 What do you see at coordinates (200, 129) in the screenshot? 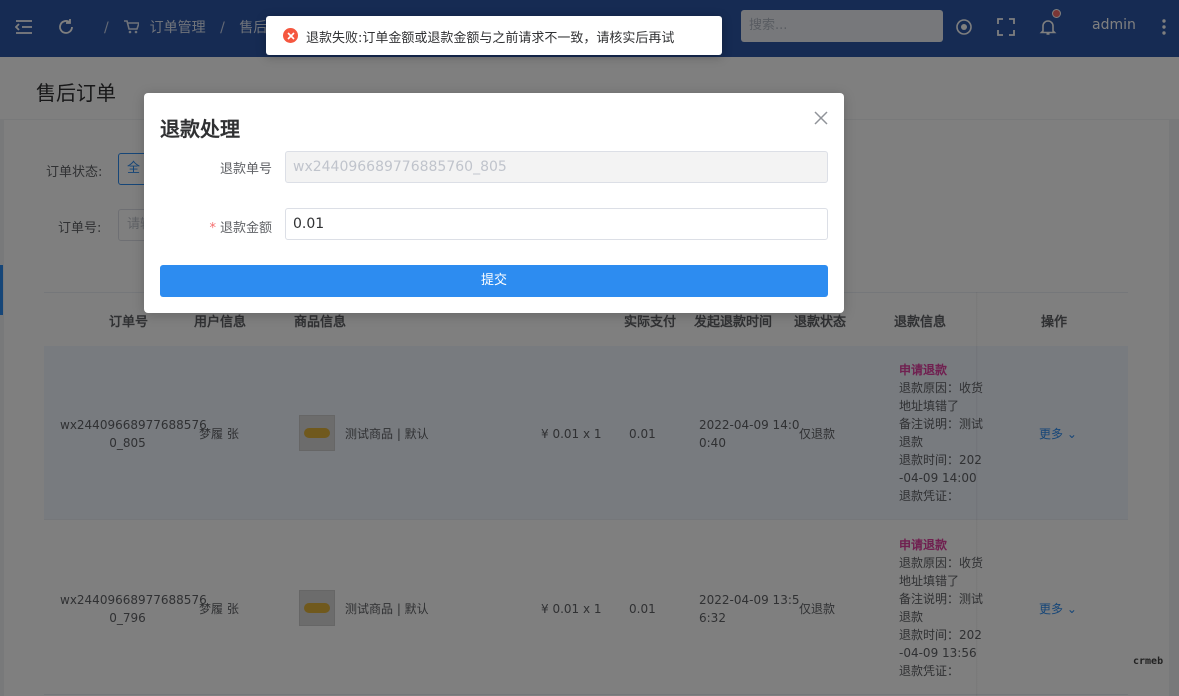
I see `modal-title: 退款处理` at bounding box center [200, 129].